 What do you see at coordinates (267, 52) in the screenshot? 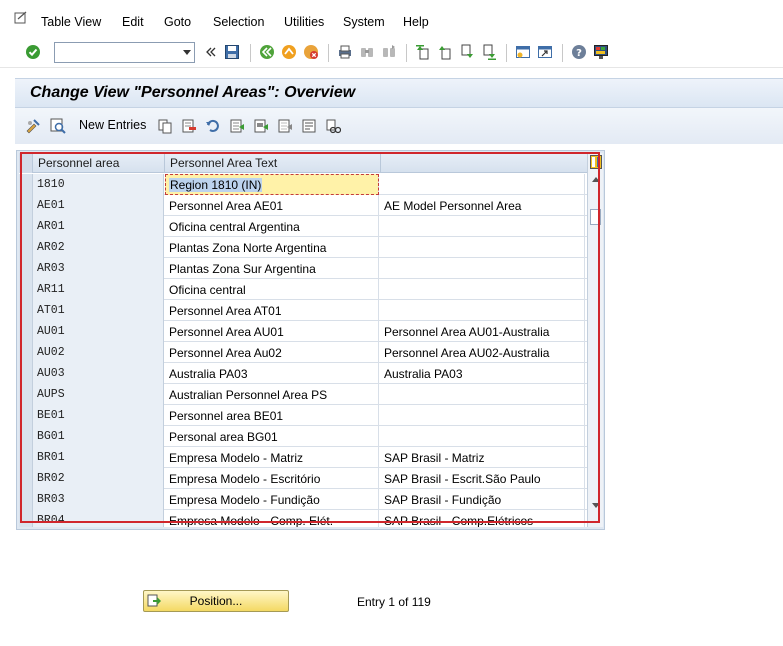
I see `back-icon` at bounding box center [267, 52].